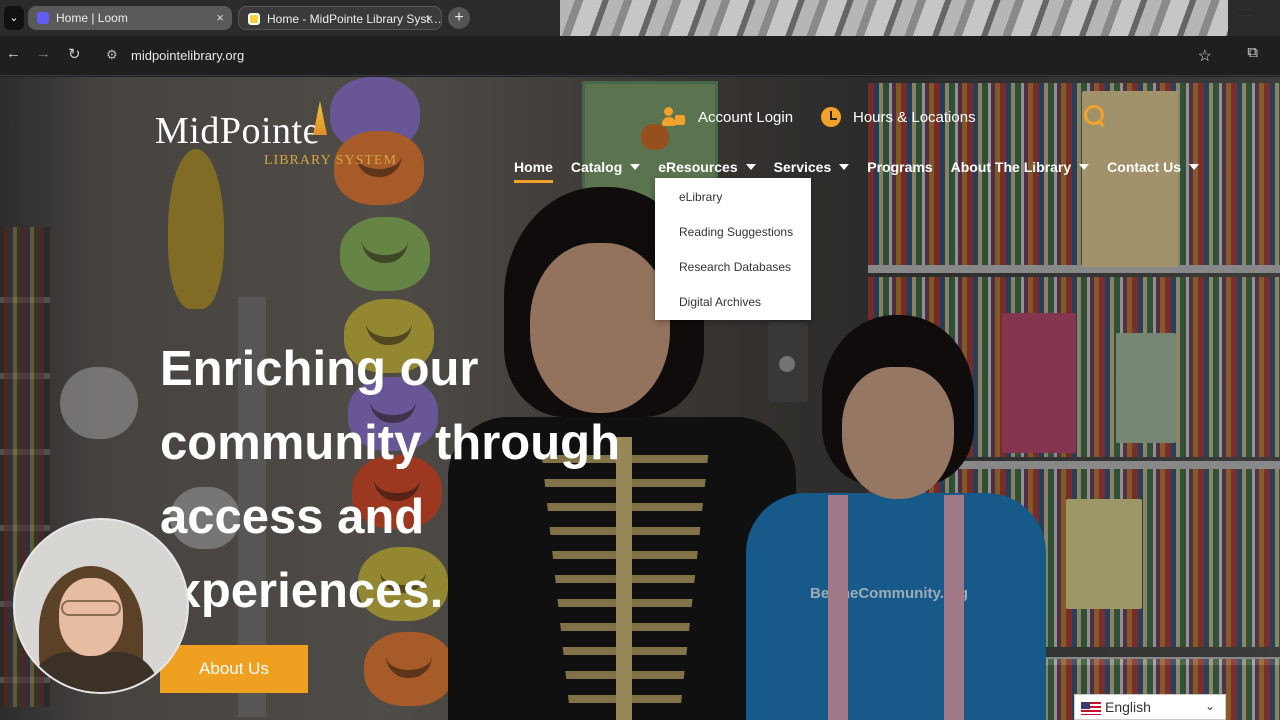 This screenshot has width=1280, height=720. What do you see at coordinates (1205, 56) in the screenshot?
I see `bookmark-star-icon: ☆` at bounding box center [1205, 56].